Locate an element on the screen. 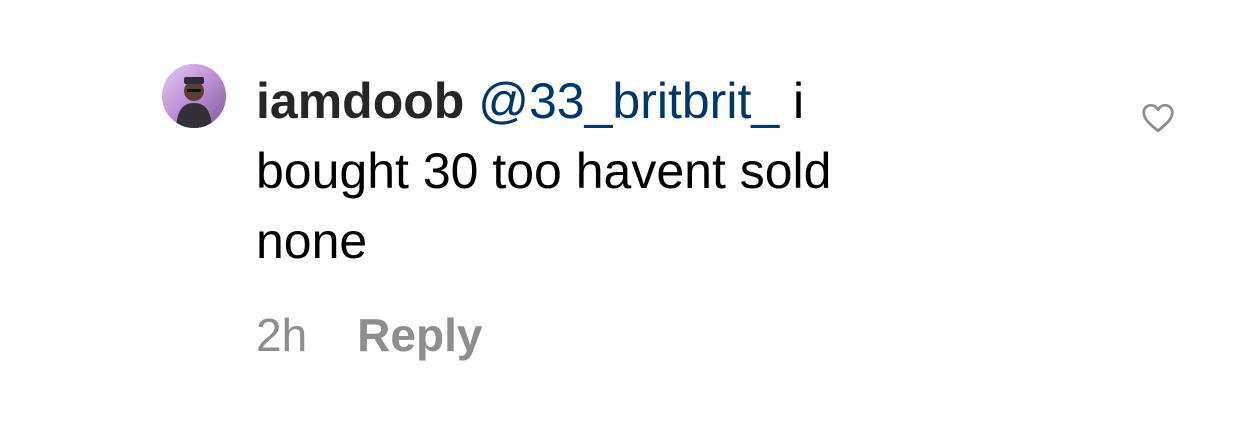 Image resolution: width=1242 pixels, height=441 pixels. avatar is located at coordinates (194, 96).